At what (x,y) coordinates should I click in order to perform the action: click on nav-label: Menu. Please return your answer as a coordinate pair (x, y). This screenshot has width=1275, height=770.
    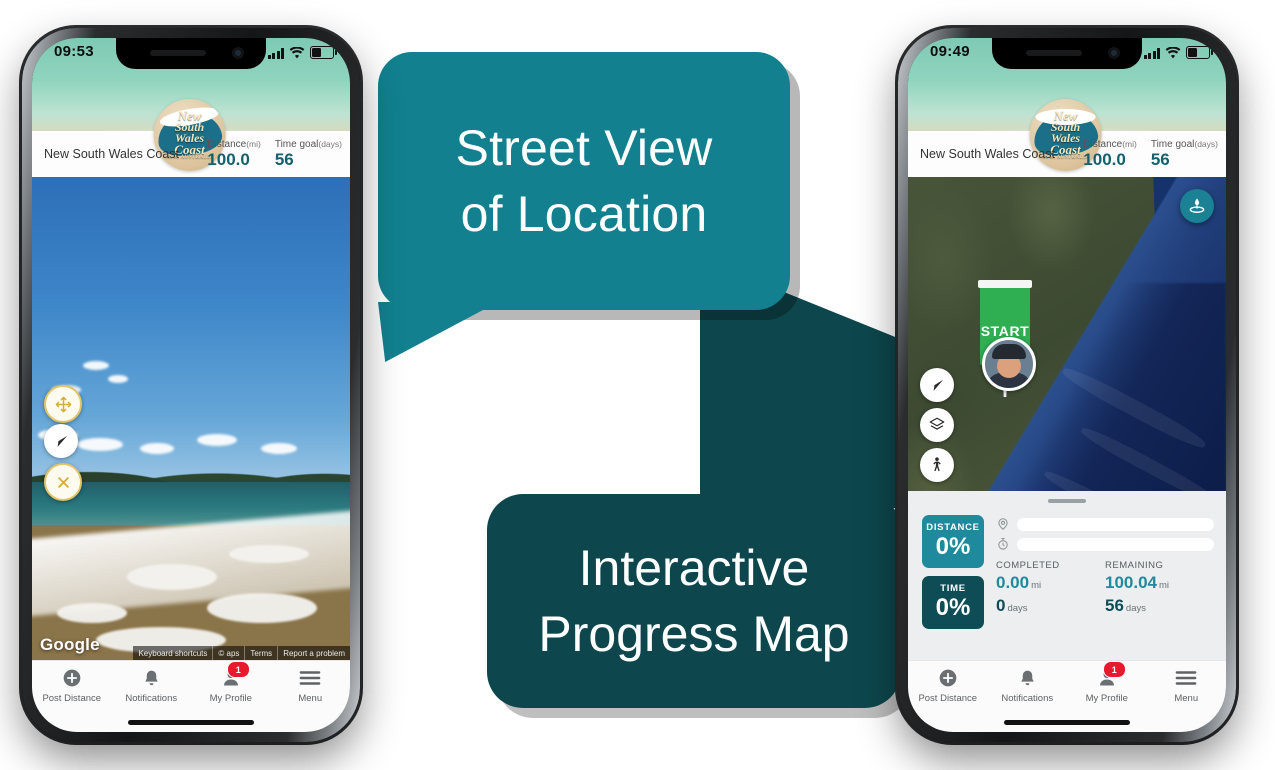
    Looking at the image, I should click on (1186, 698).